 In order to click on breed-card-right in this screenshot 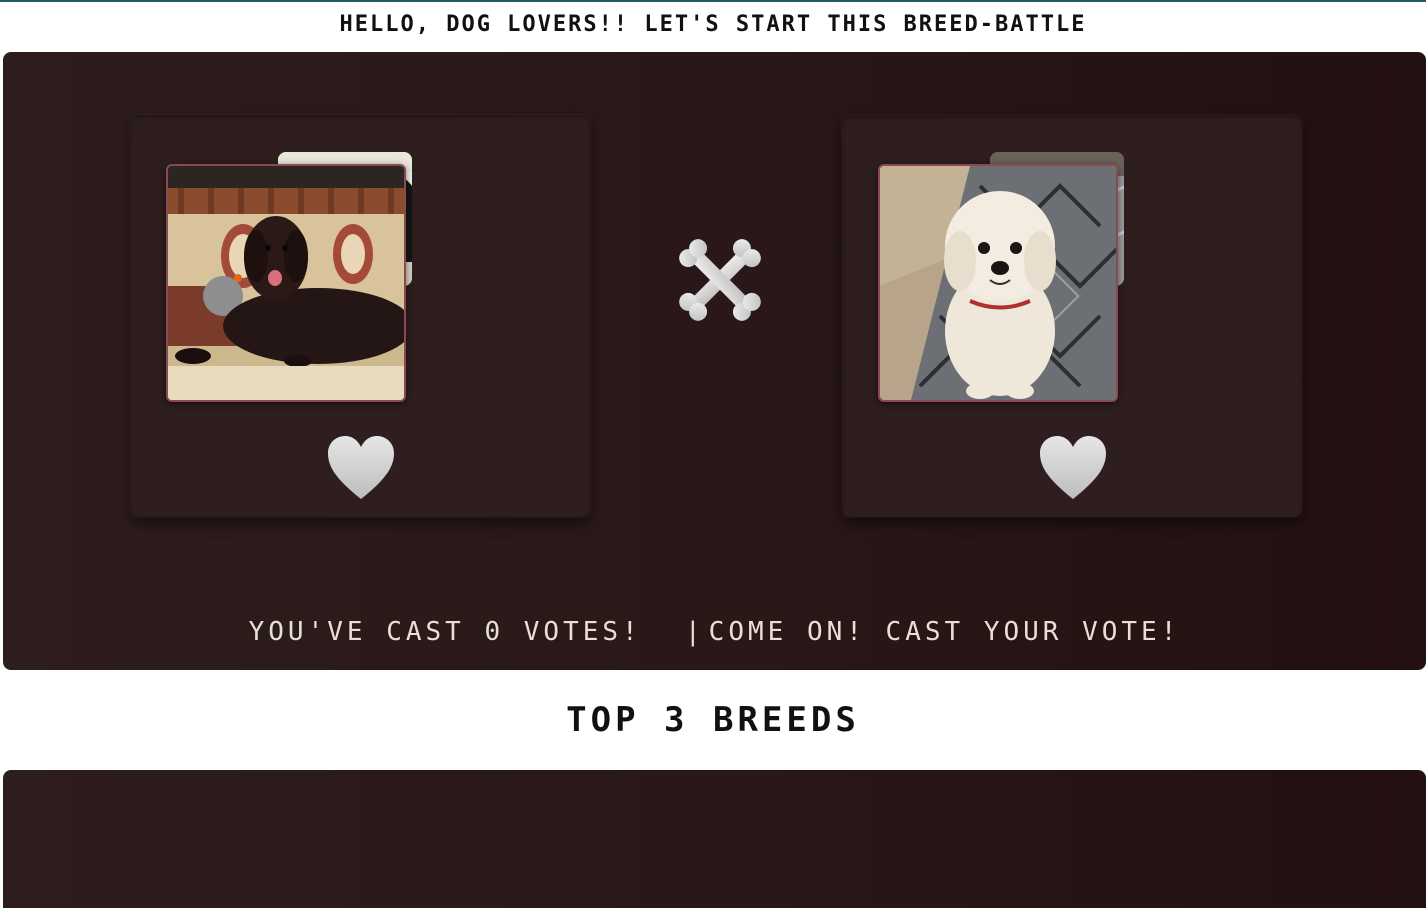, I will do `click(1072, 316)`.